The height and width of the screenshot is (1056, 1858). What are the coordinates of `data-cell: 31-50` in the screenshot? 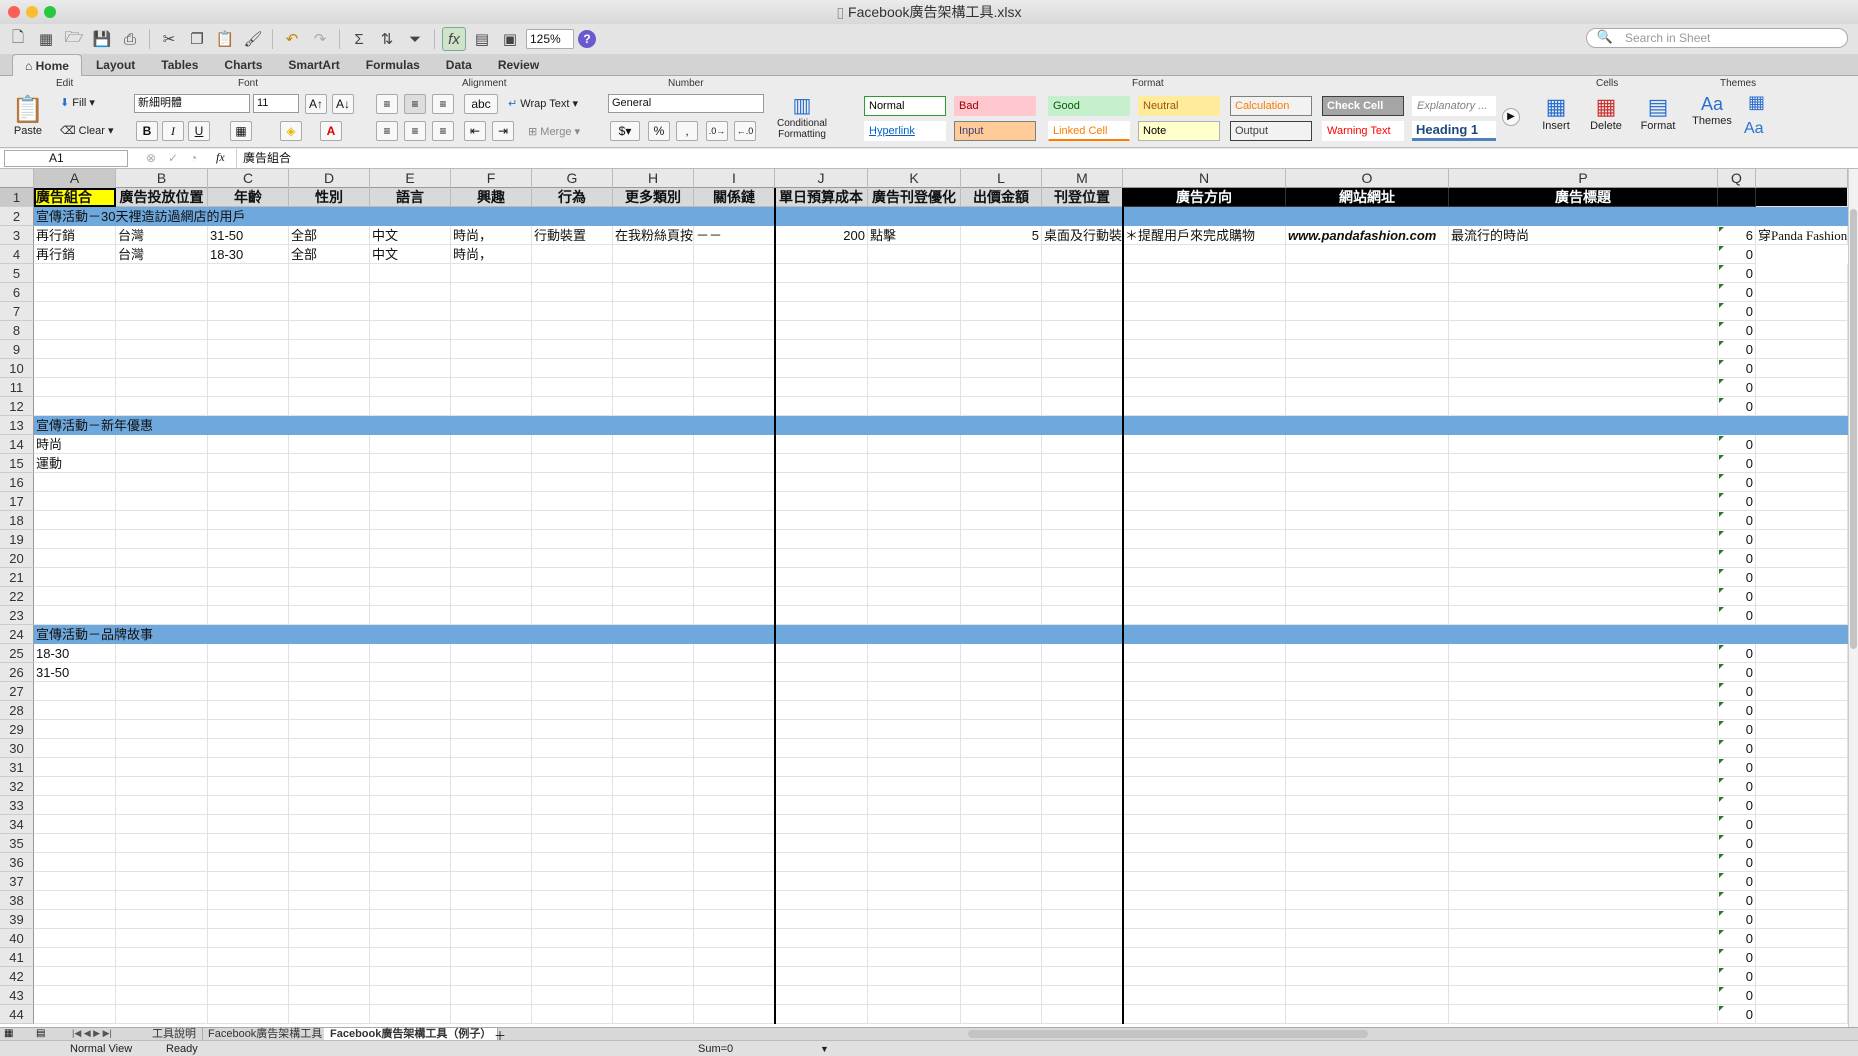 It's located at (248, 235).